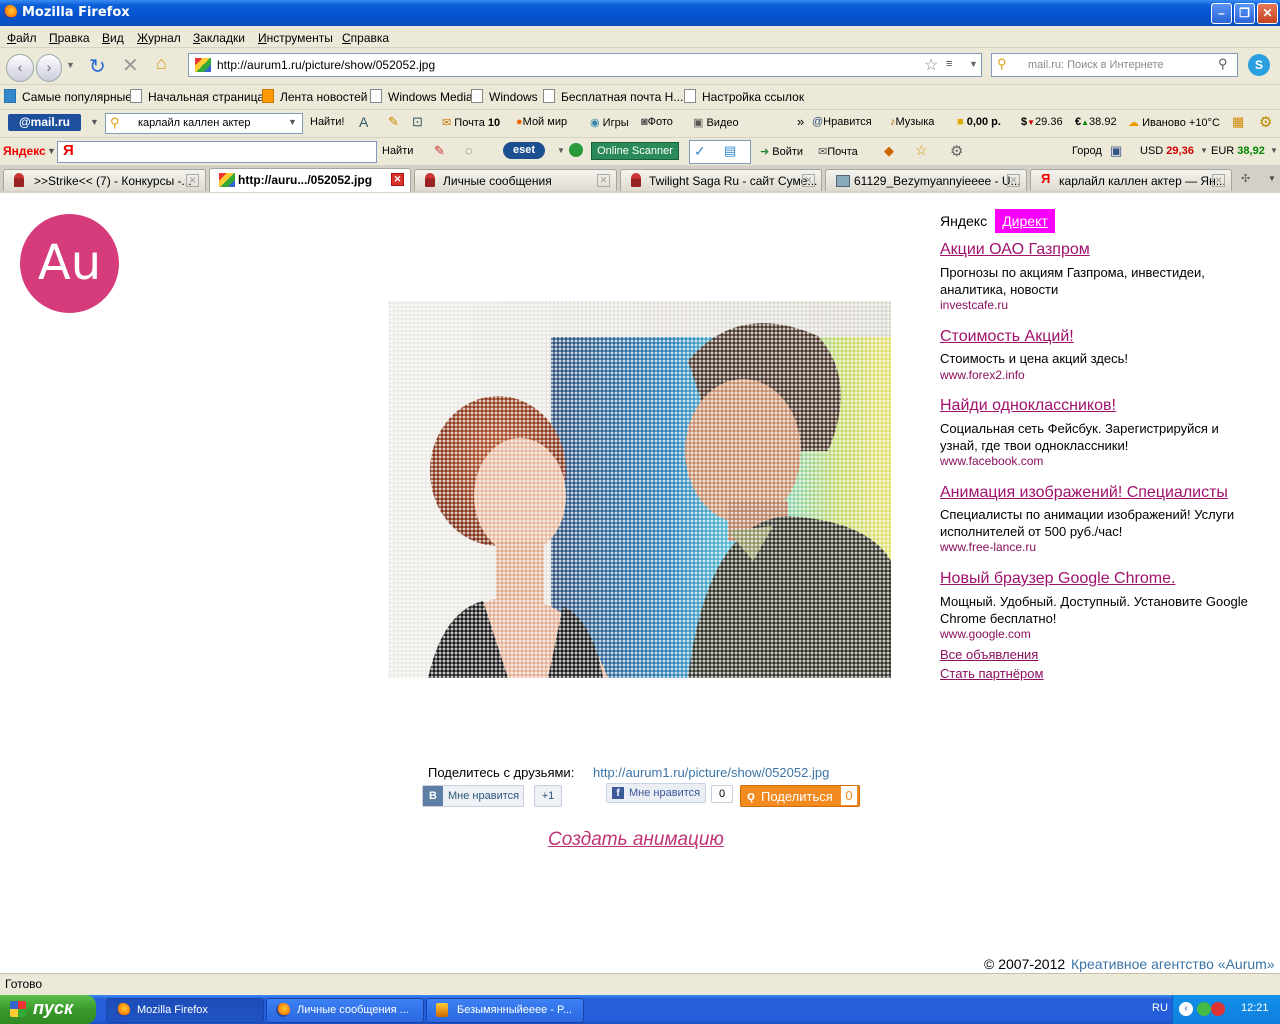 Image resolution: width=1280 pixels, height=1024 pixels. What do you see at coordinates (97, 66) in the screenshot?
I see `reload-icon: ↻` at bounding box center [97, 66].